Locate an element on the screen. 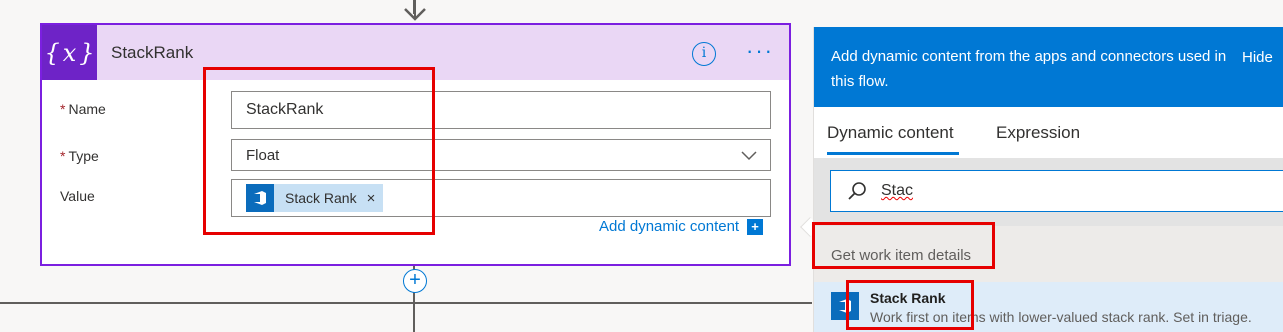 This screenshot has height=332, width=1283. search-area: Stac is located at coordinates (1048, 192).